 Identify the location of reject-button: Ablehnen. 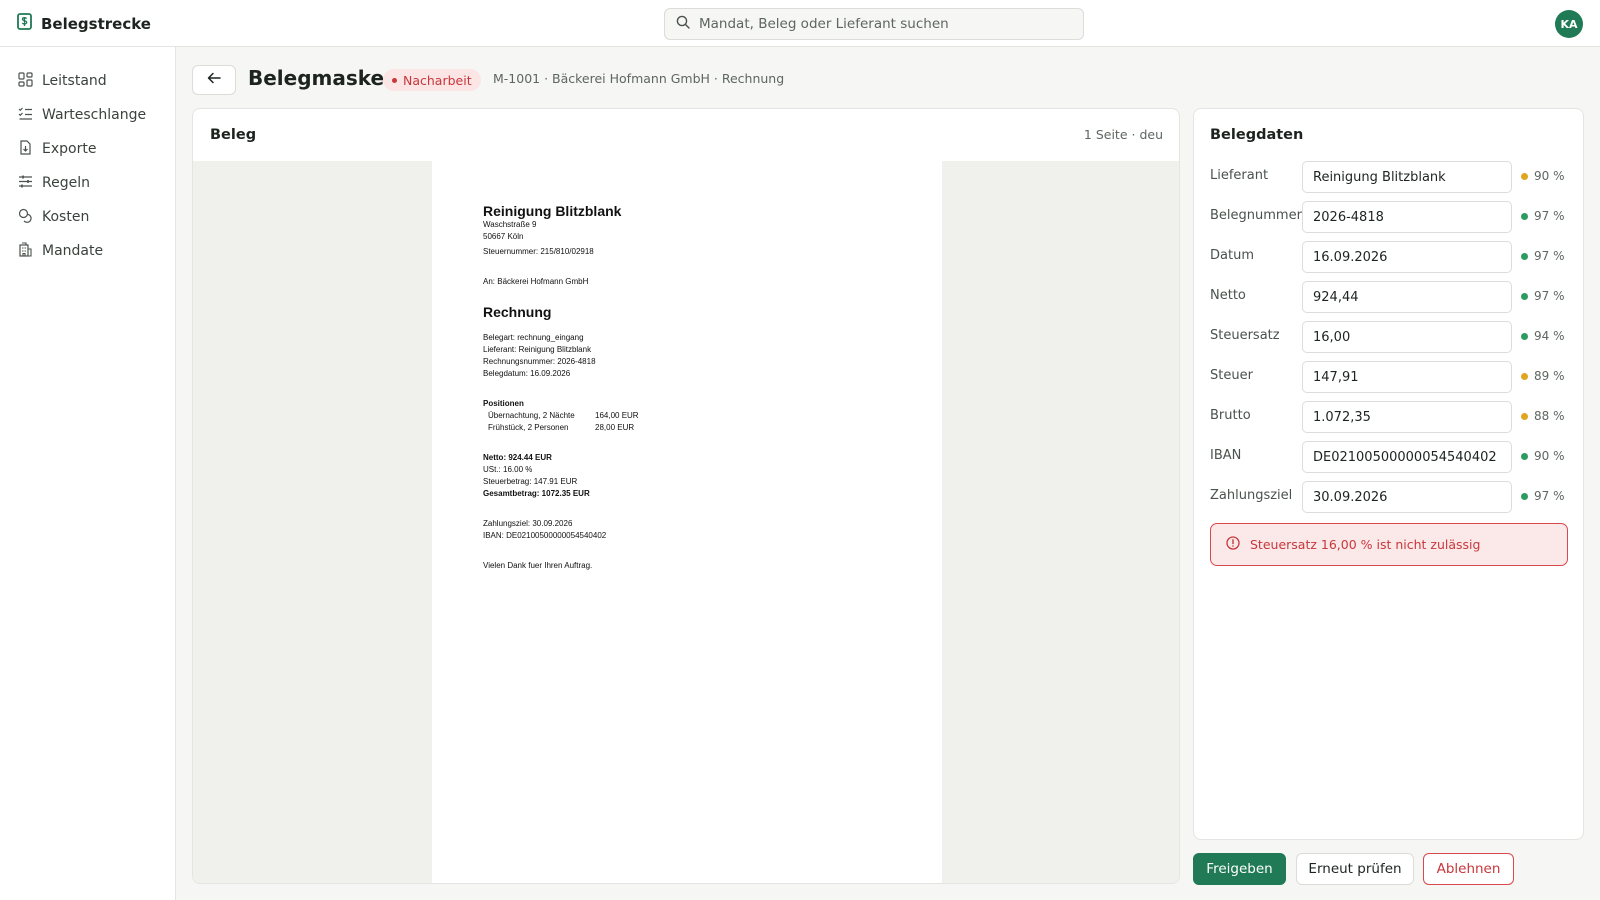
(1468, 869).